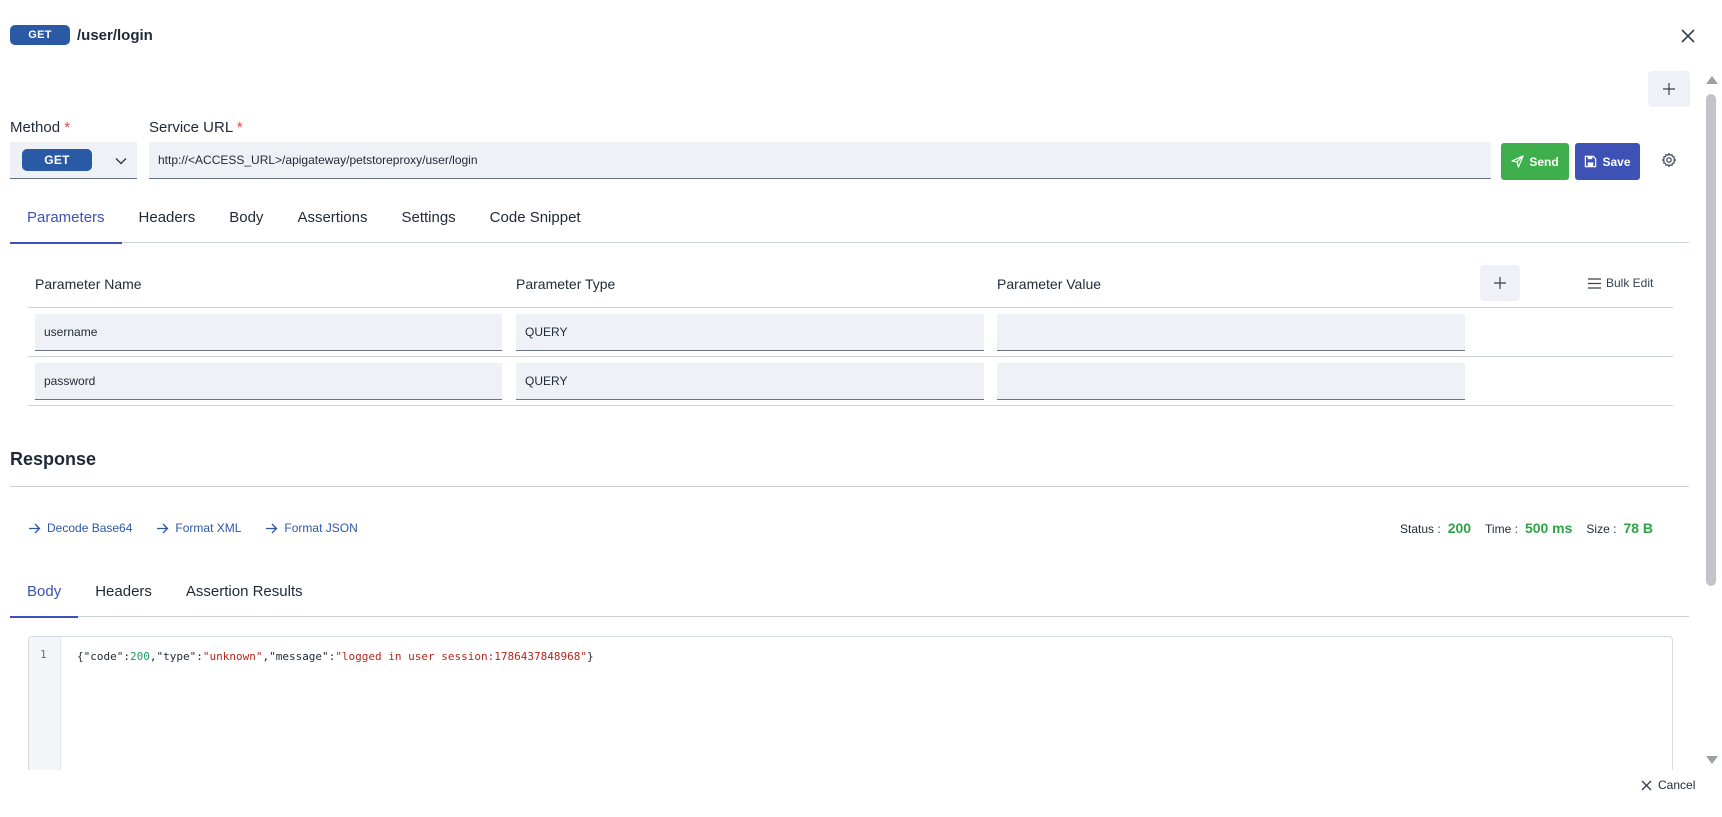 This screenshot has height=817, width=1722. I want to click on url-label: Service URL *, so click(196, 127).